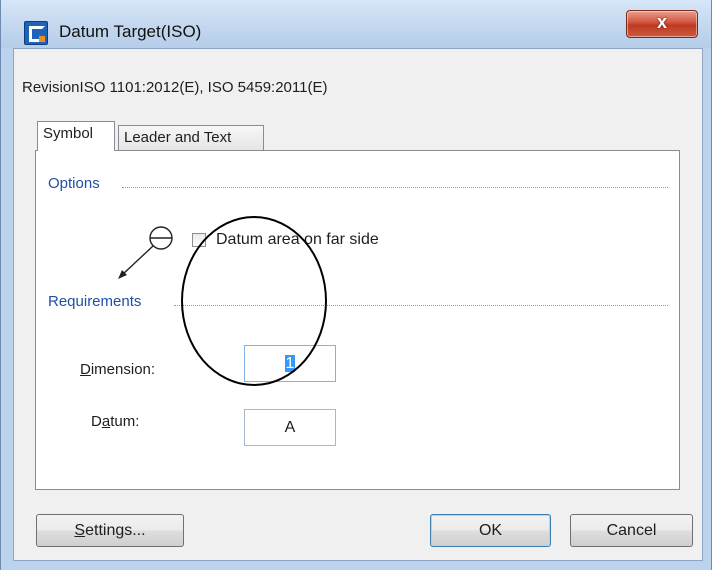 Image resolution: width=712 pixels, height=570 pixels. I want to click on dimension-label: Dimension:, so click(118, 369).